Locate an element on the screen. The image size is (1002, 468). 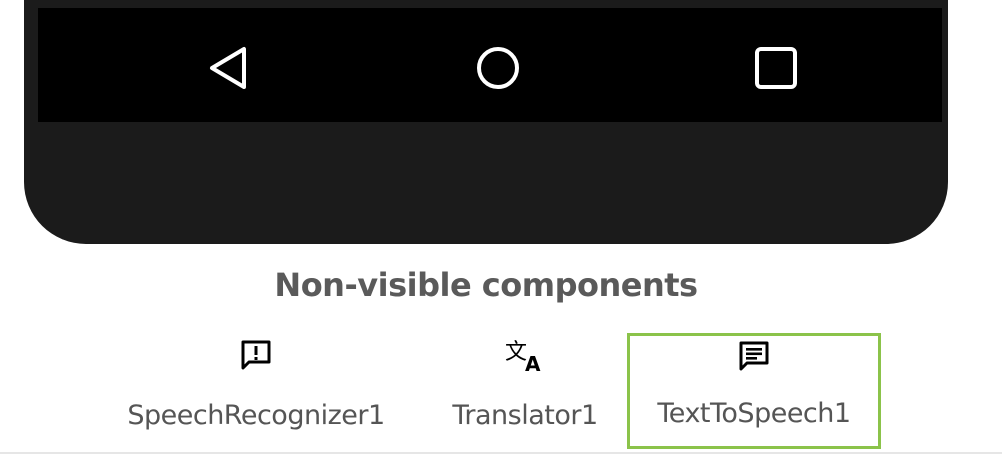
translate-icon: 文 A is located at coordinates (523, 356).